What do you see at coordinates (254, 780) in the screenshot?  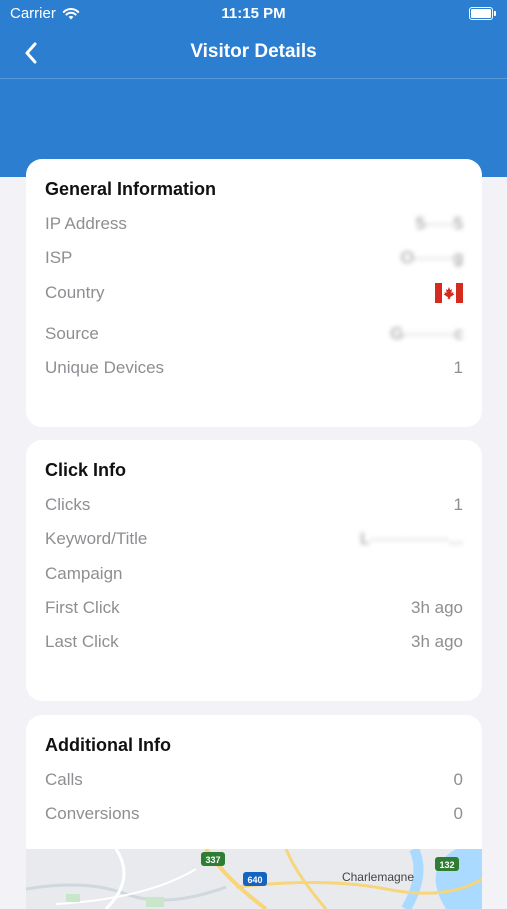 I see `calls-row: Calls 0` at bounding box center [254, 780].